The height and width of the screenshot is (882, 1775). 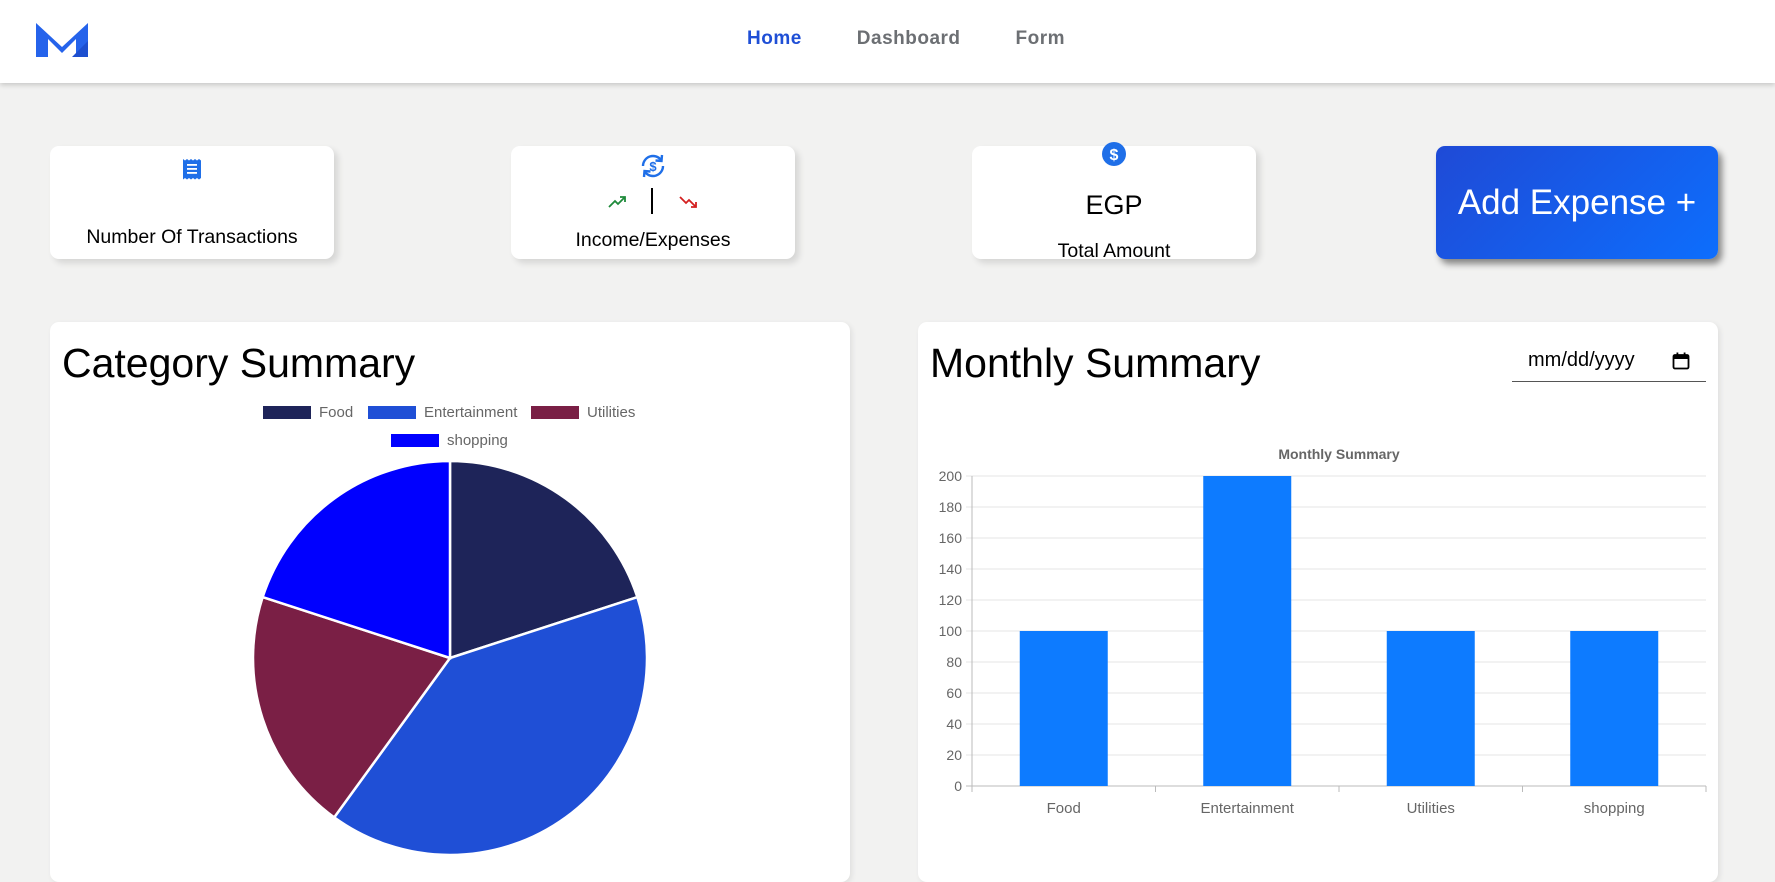 What do you see at coordinates (1114, 251) in the screenshot?
I see `total-amount-label: Total Amount` at bounding box center [1114, 251].